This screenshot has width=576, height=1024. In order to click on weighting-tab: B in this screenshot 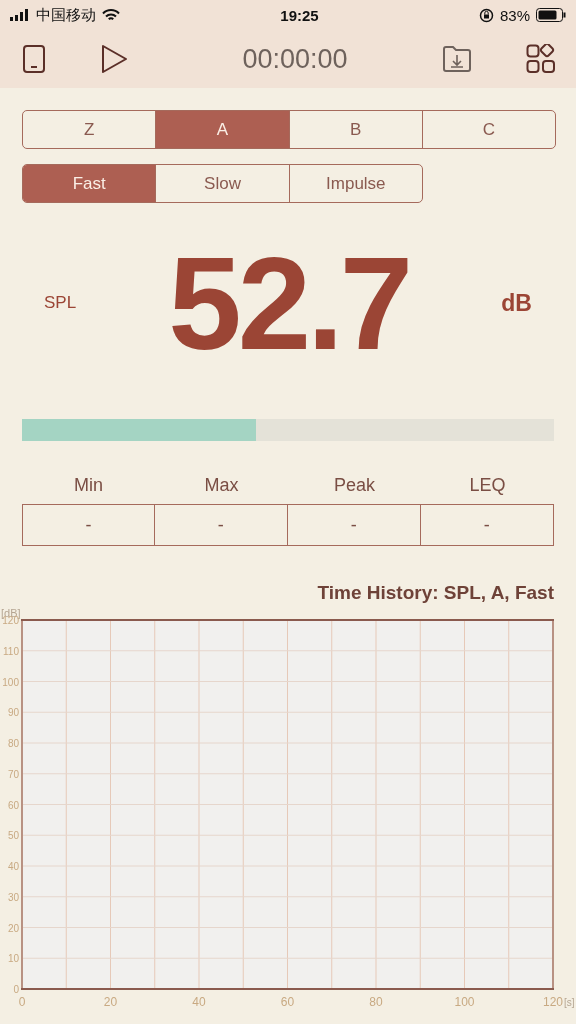, I will do `click(355, 129)`.